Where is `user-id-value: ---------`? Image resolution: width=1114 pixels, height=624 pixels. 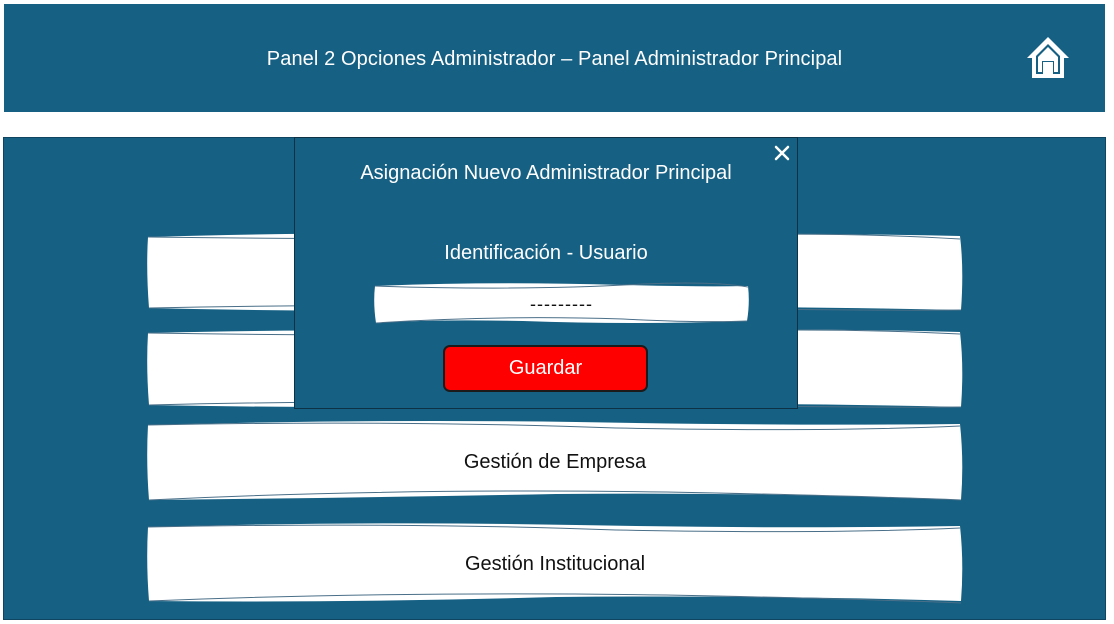
user-id-value: --------- is located at coordinates (561, 304).